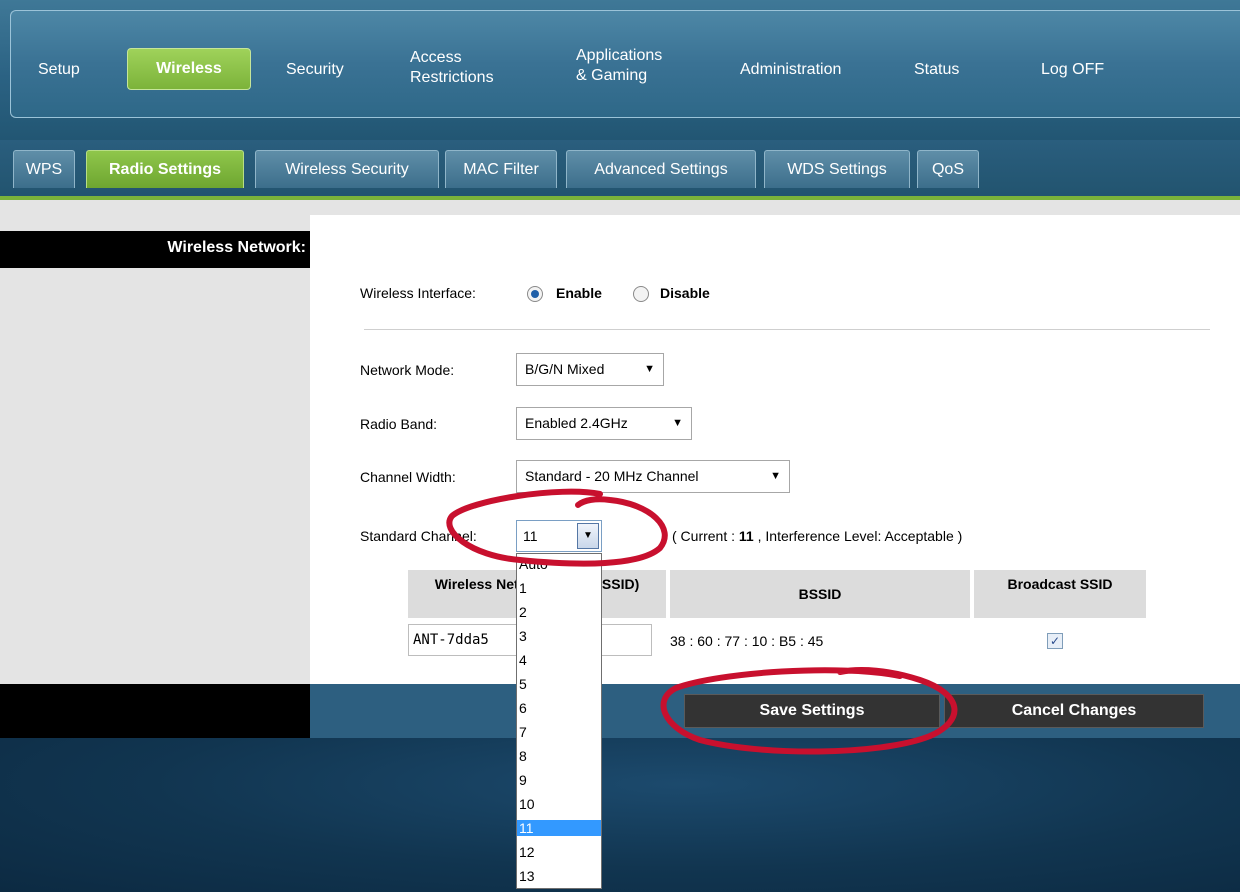  Describe the element at coordinates (559, 852) in the screenshot. I see `channel-option: 12` at that location.